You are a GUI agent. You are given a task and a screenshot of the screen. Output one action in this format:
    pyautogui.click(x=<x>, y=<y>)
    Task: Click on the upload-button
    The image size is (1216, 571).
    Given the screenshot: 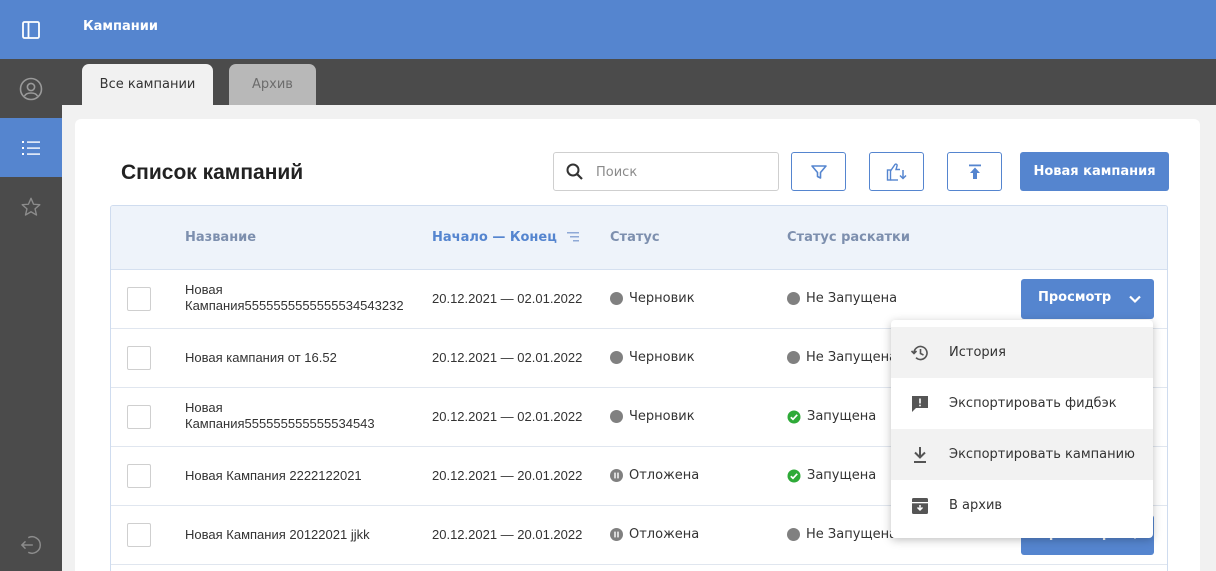 What is the action you would take?
    pyautogui.click(x=974, y=171)
    